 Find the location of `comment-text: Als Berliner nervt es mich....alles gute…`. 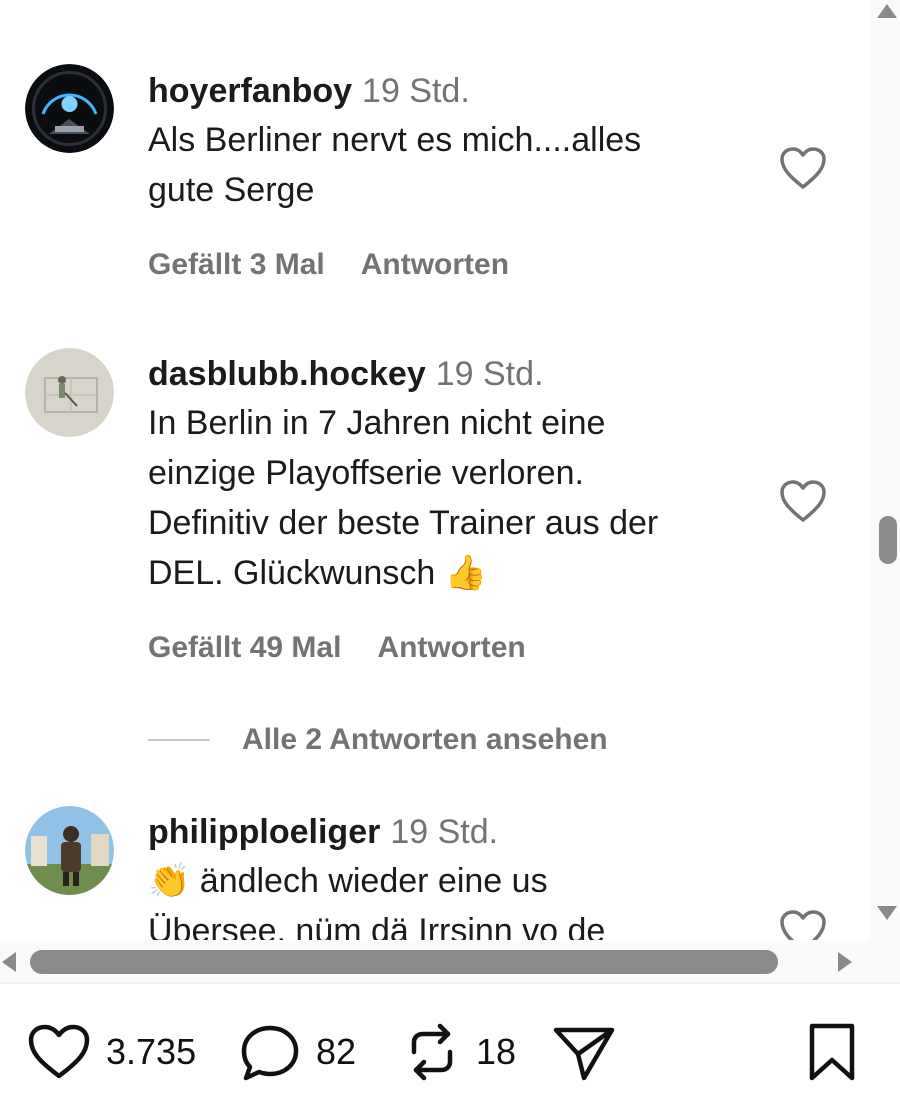

comment-text: Als Berliner nervt es mich....alles gute… is located at coordinates (448, 165).